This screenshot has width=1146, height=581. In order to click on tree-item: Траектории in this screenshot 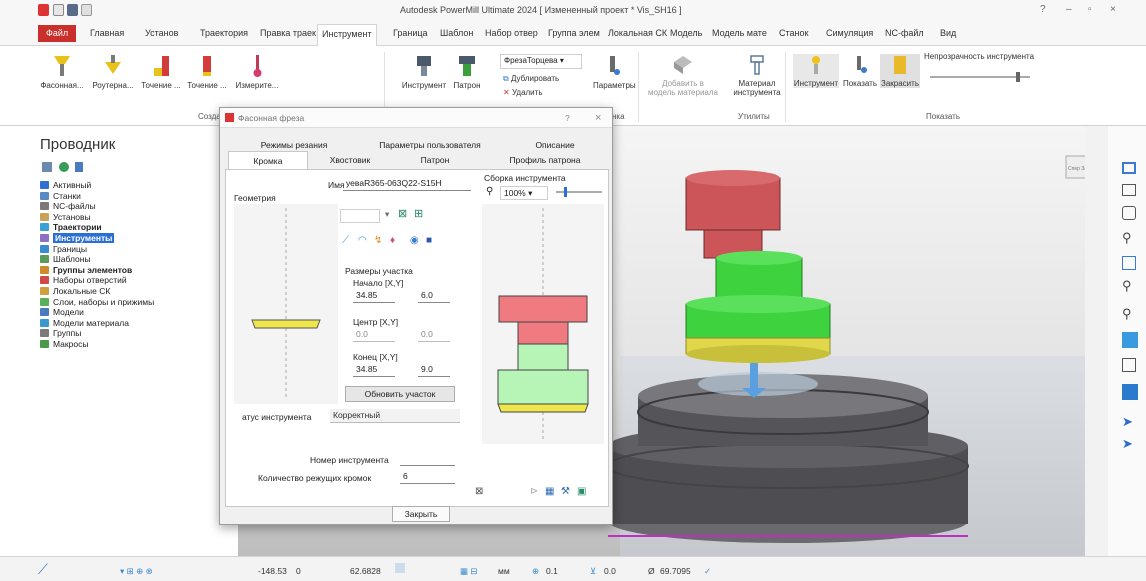, I will do `click(71, 227)`.